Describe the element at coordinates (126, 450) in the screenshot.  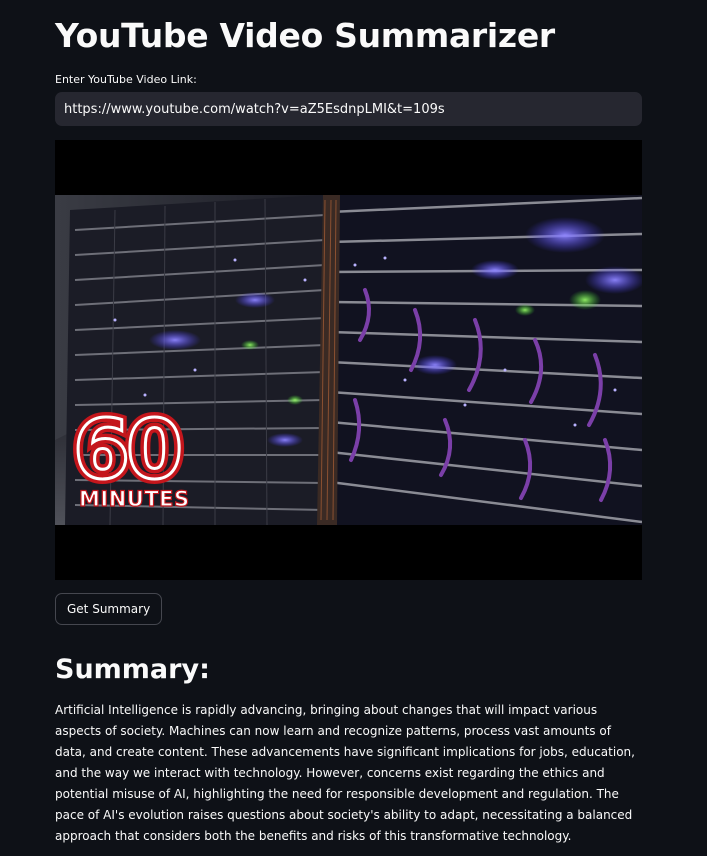
I see `logo-number: 60` at that location.